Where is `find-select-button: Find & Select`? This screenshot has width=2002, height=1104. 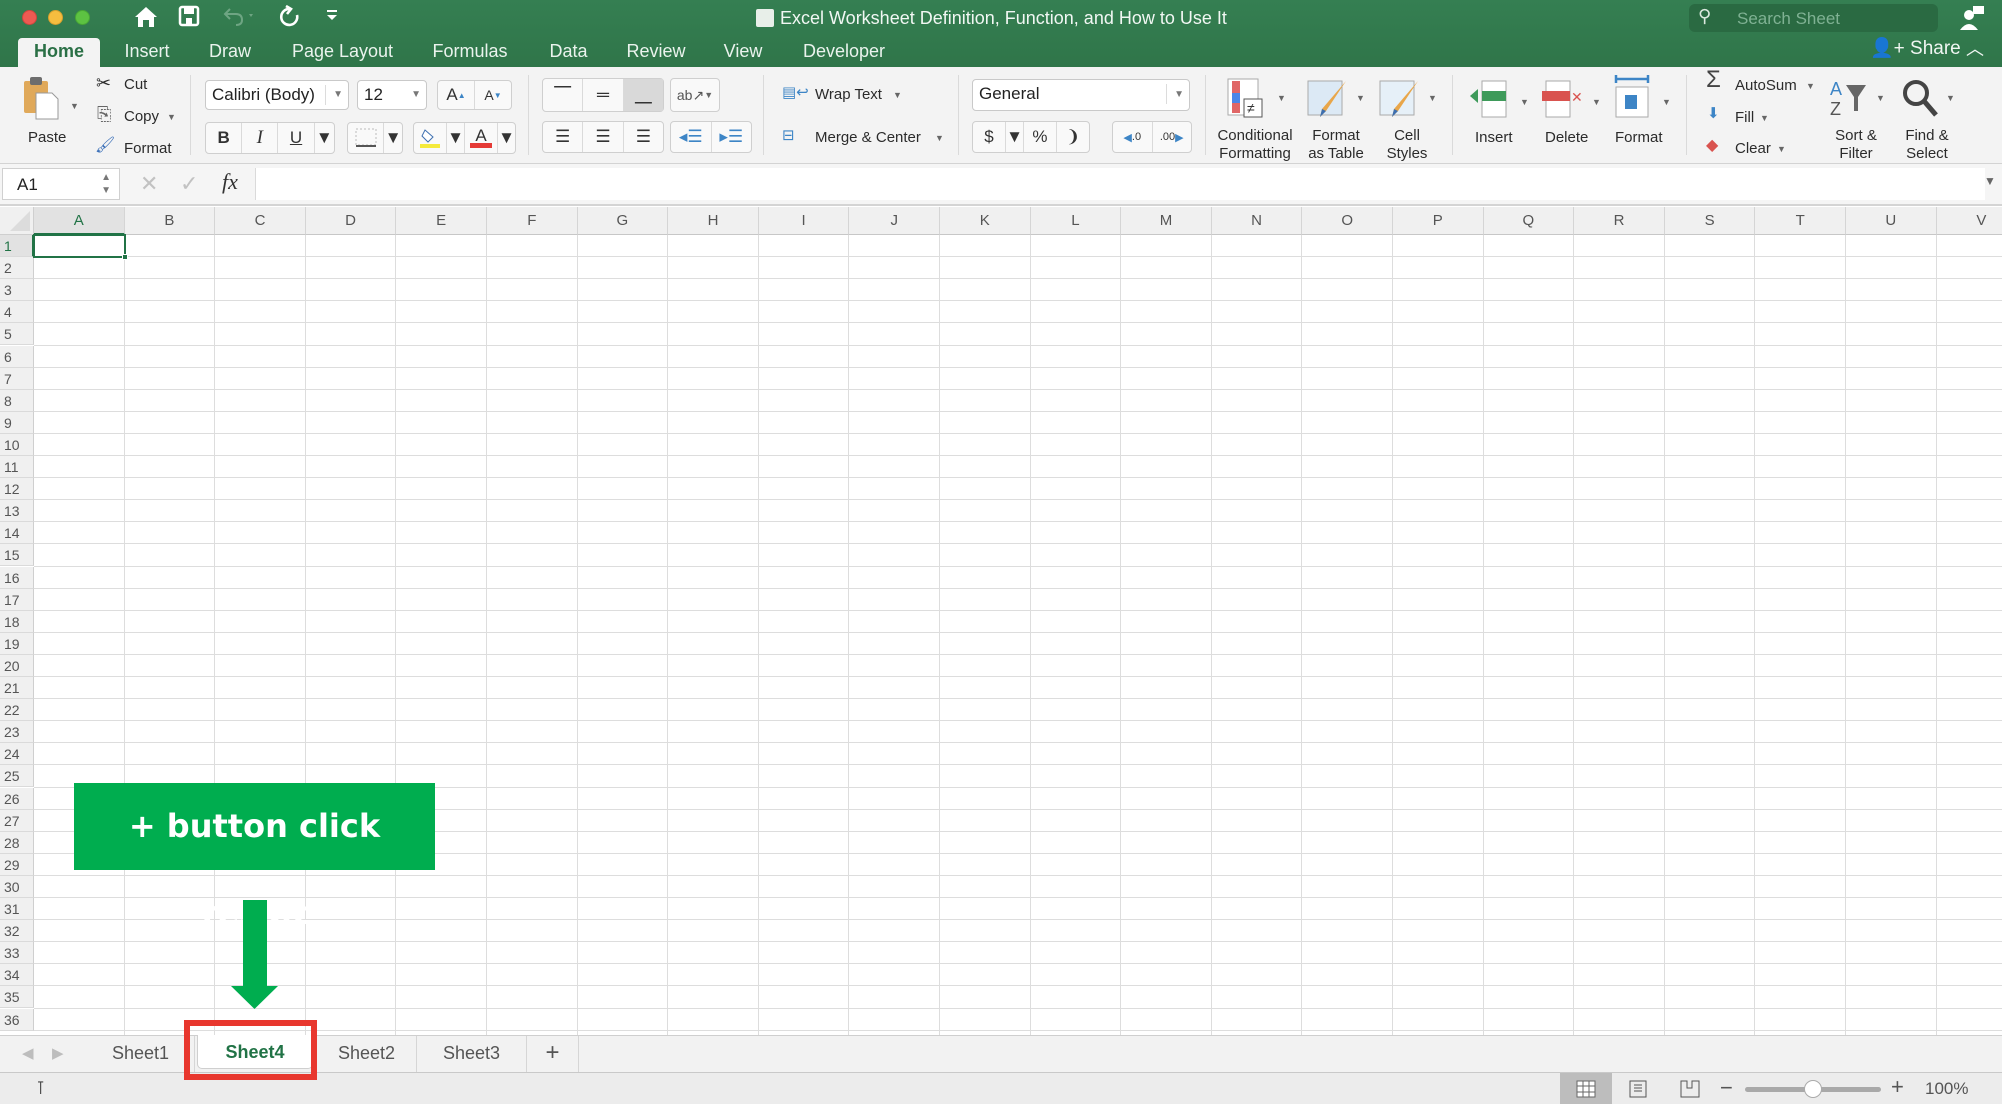
find-select-button: Find & Select is located at coordinates (1927, 145).